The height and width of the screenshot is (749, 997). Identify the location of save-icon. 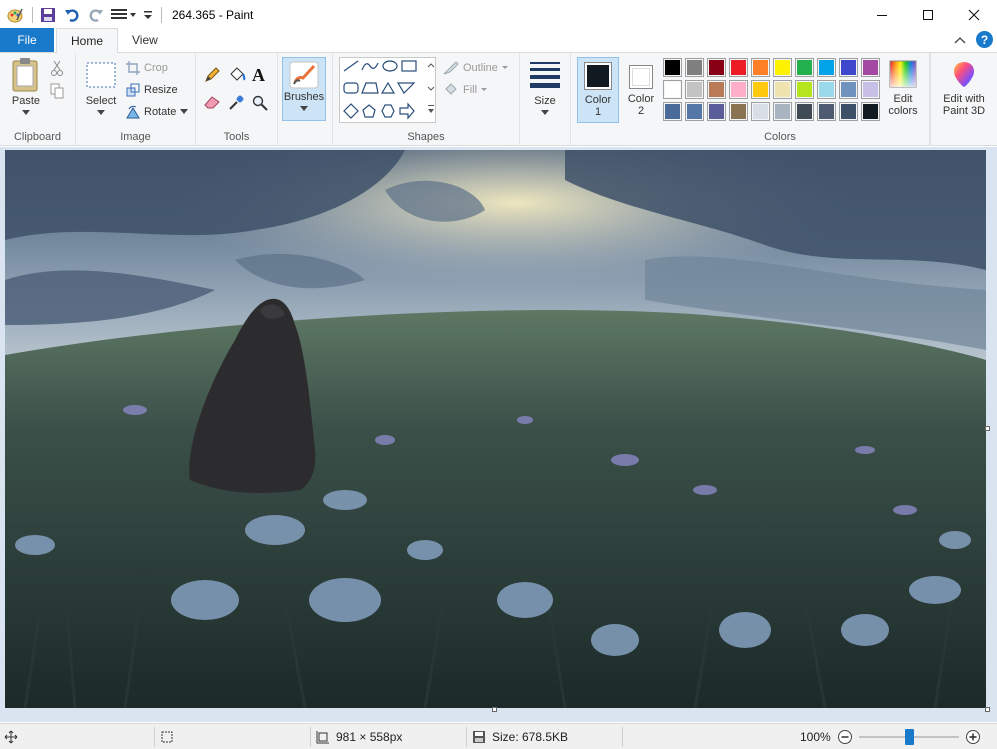
(48, 15).